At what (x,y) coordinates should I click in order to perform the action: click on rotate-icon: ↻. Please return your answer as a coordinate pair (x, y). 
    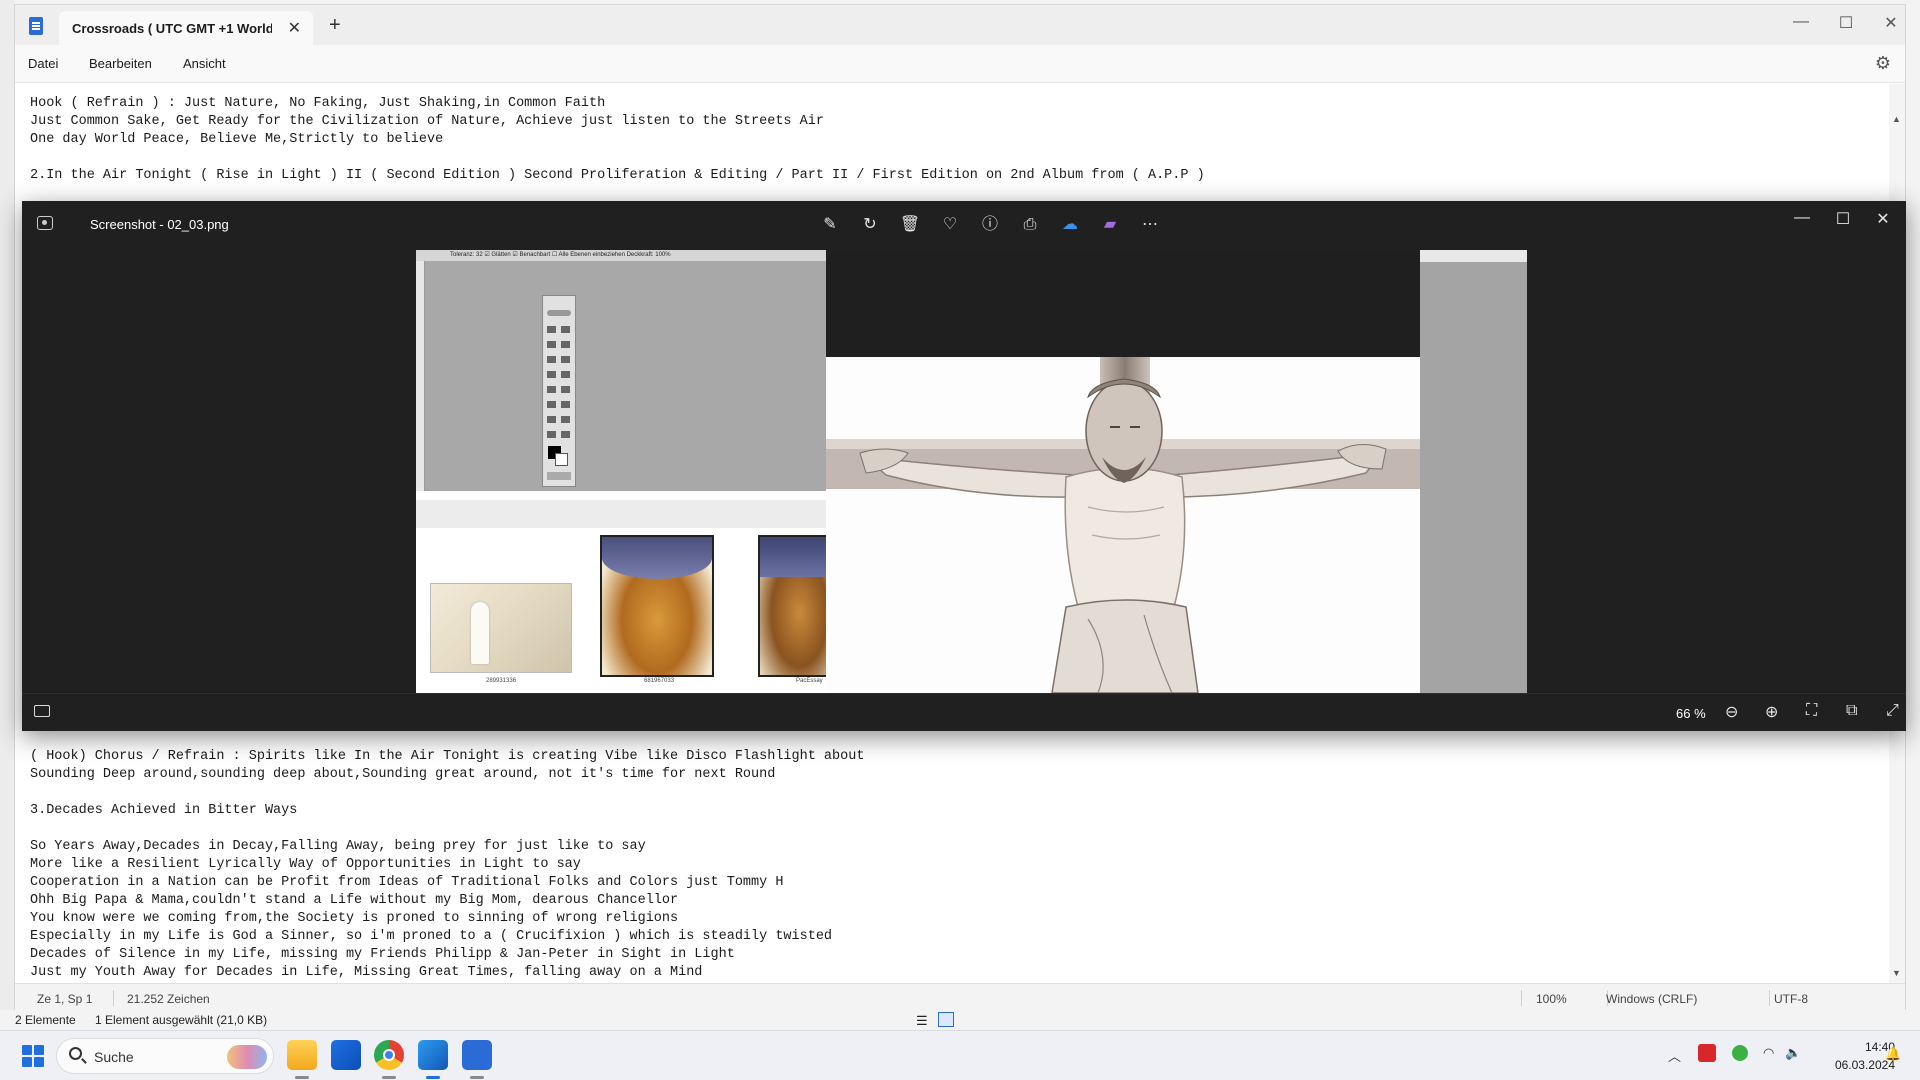
    Looking at the image, I should click on (870, 225).